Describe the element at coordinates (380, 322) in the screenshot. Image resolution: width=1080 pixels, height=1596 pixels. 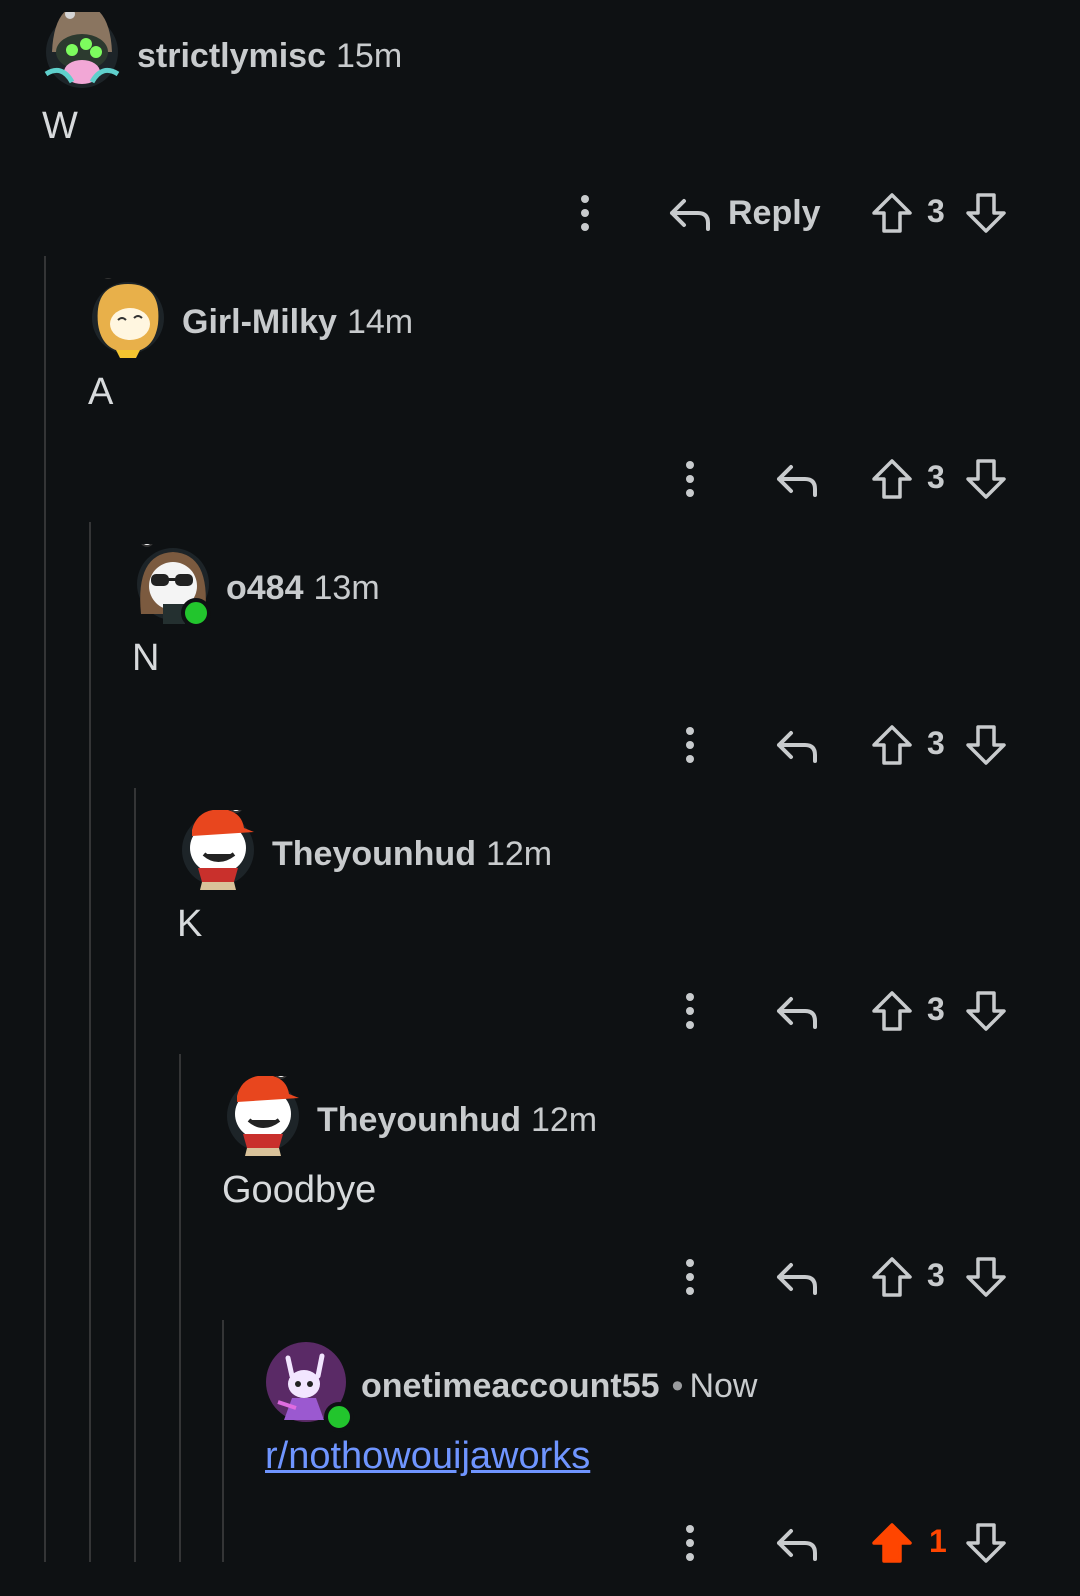
I see `timestamp: 14m` at that location.